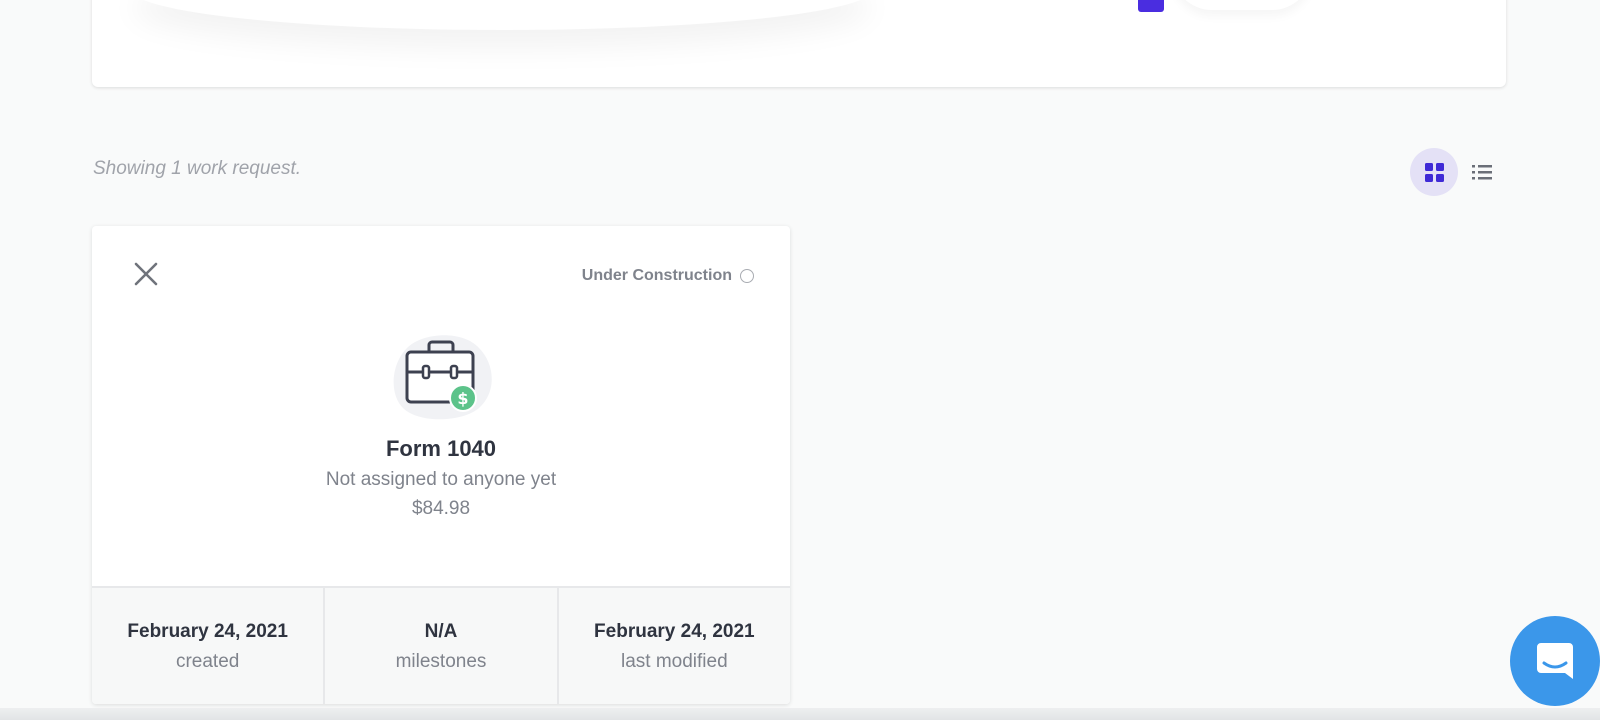  I want to click on milestones-label: milestones, so click(441, 661).